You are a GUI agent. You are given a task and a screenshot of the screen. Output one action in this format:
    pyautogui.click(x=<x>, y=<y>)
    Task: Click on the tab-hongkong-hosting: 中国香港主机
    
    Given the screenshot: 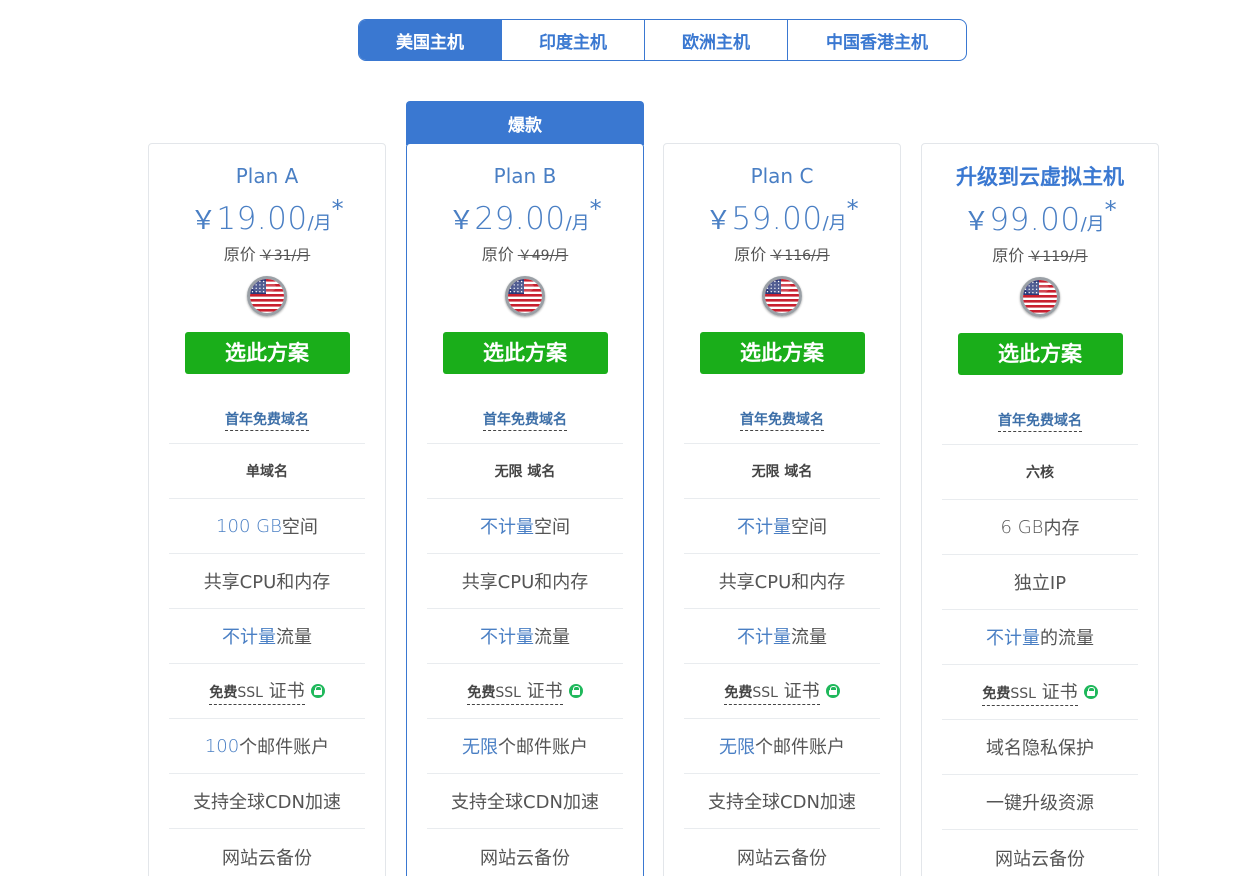 What is the action you would take?
    pyautogui.click(x=877, y=40)
    